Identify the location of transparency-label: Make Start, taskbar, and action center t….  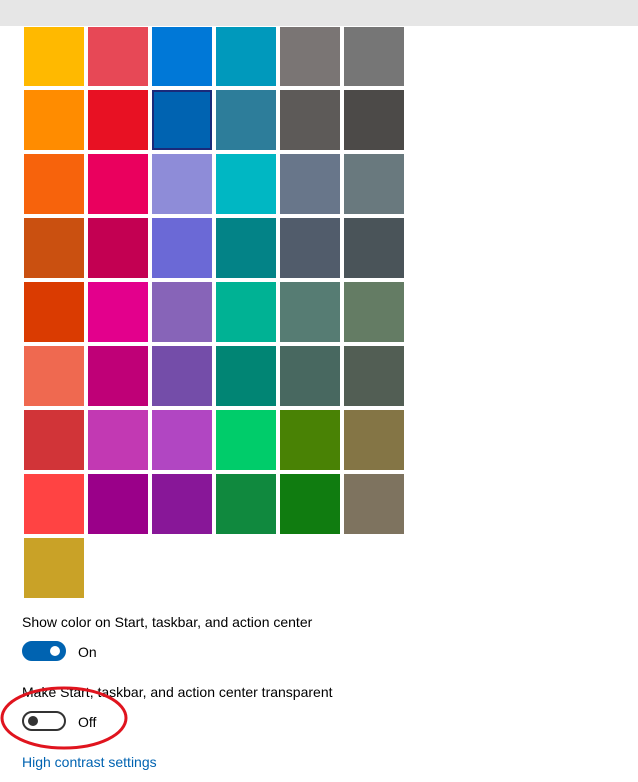
(177, 692).